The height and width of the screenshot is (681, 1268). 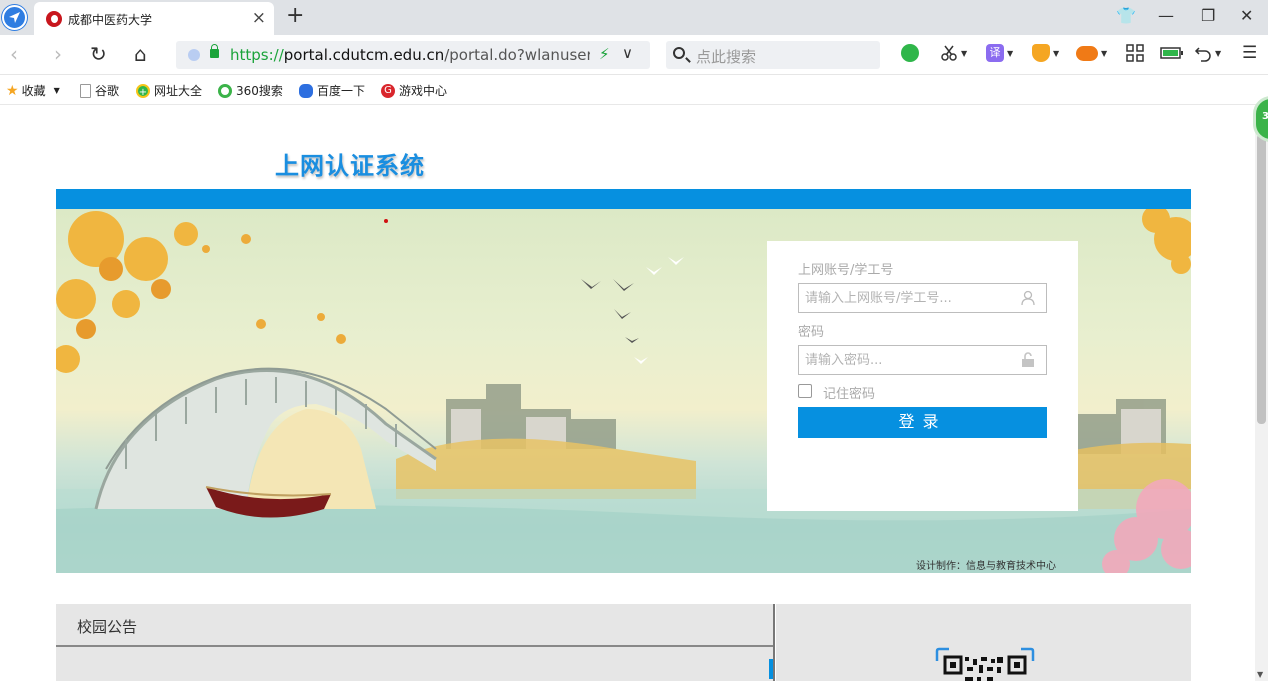 I want to click on user-icon, so click(x=1028, y=298).